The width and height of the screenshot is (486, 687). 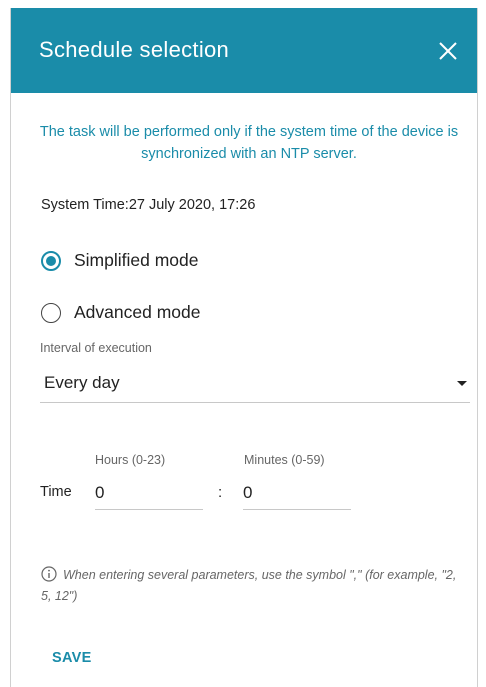 What do you see at coordinates (51, 312) in the screenshot?
I see `radio-unchecked-icon` at bounding box center [51, 312].